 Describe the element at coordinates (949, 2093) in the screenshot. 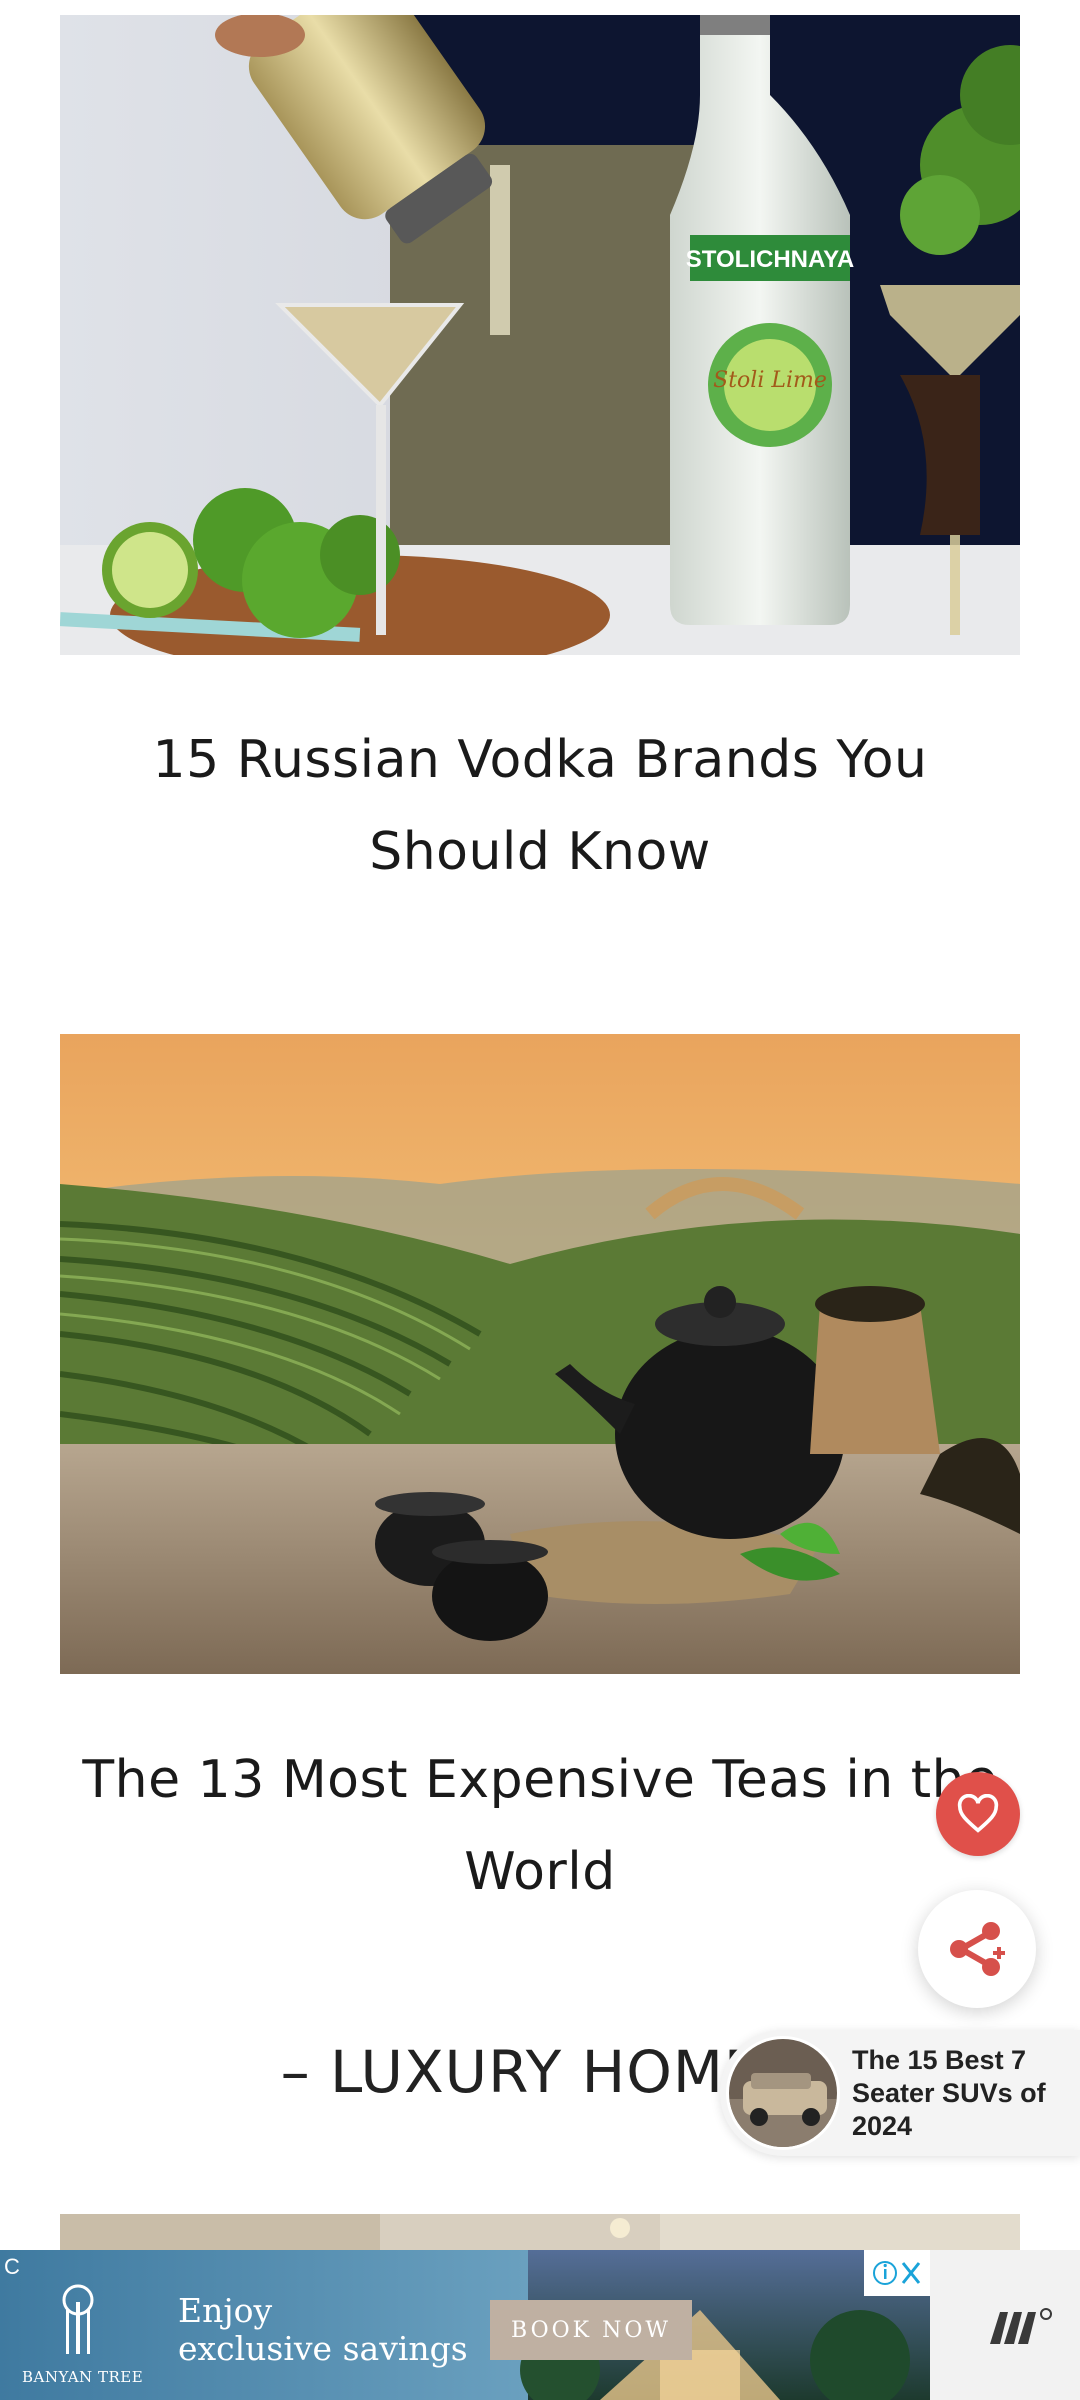

I see `promo-title: The 15 Best 7 Seater SUVs of 2024` at that location.